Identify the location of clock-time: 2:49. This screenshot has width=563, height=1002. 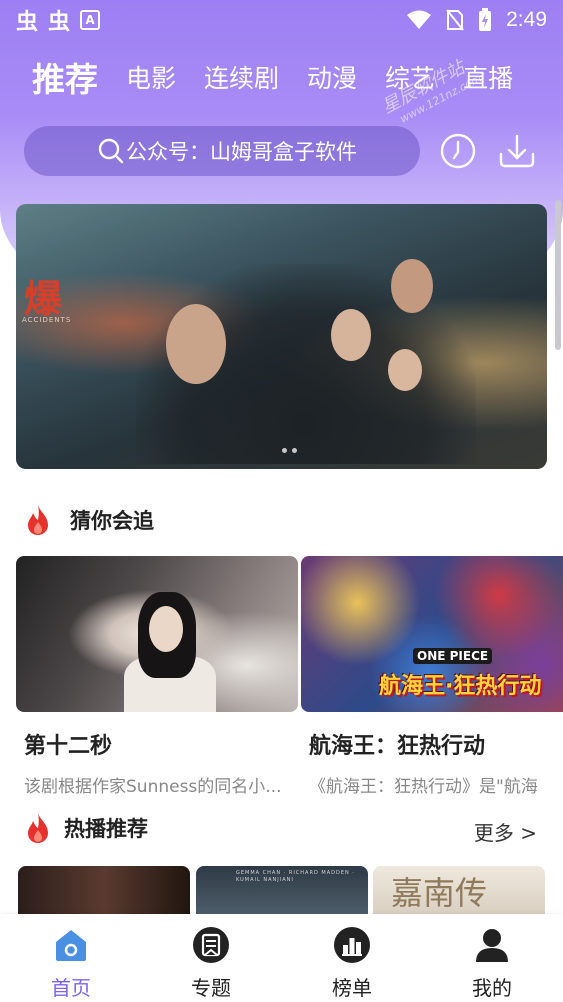
(526, 19).